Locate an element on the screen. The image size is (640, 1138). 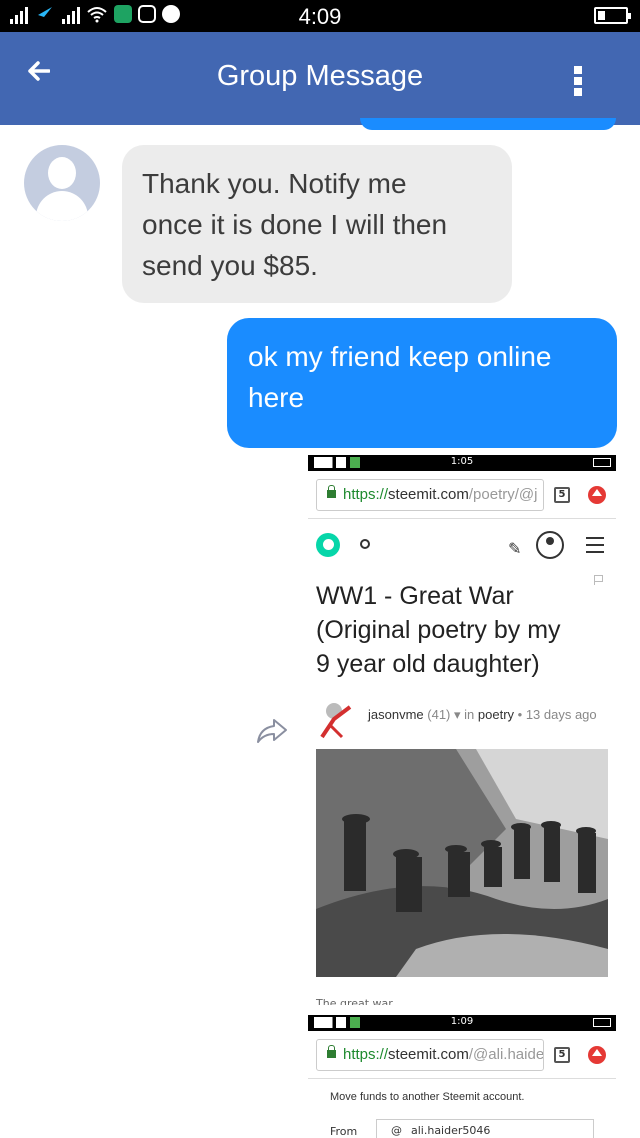
page-title: Group Message is located at coordinates (320, 76).